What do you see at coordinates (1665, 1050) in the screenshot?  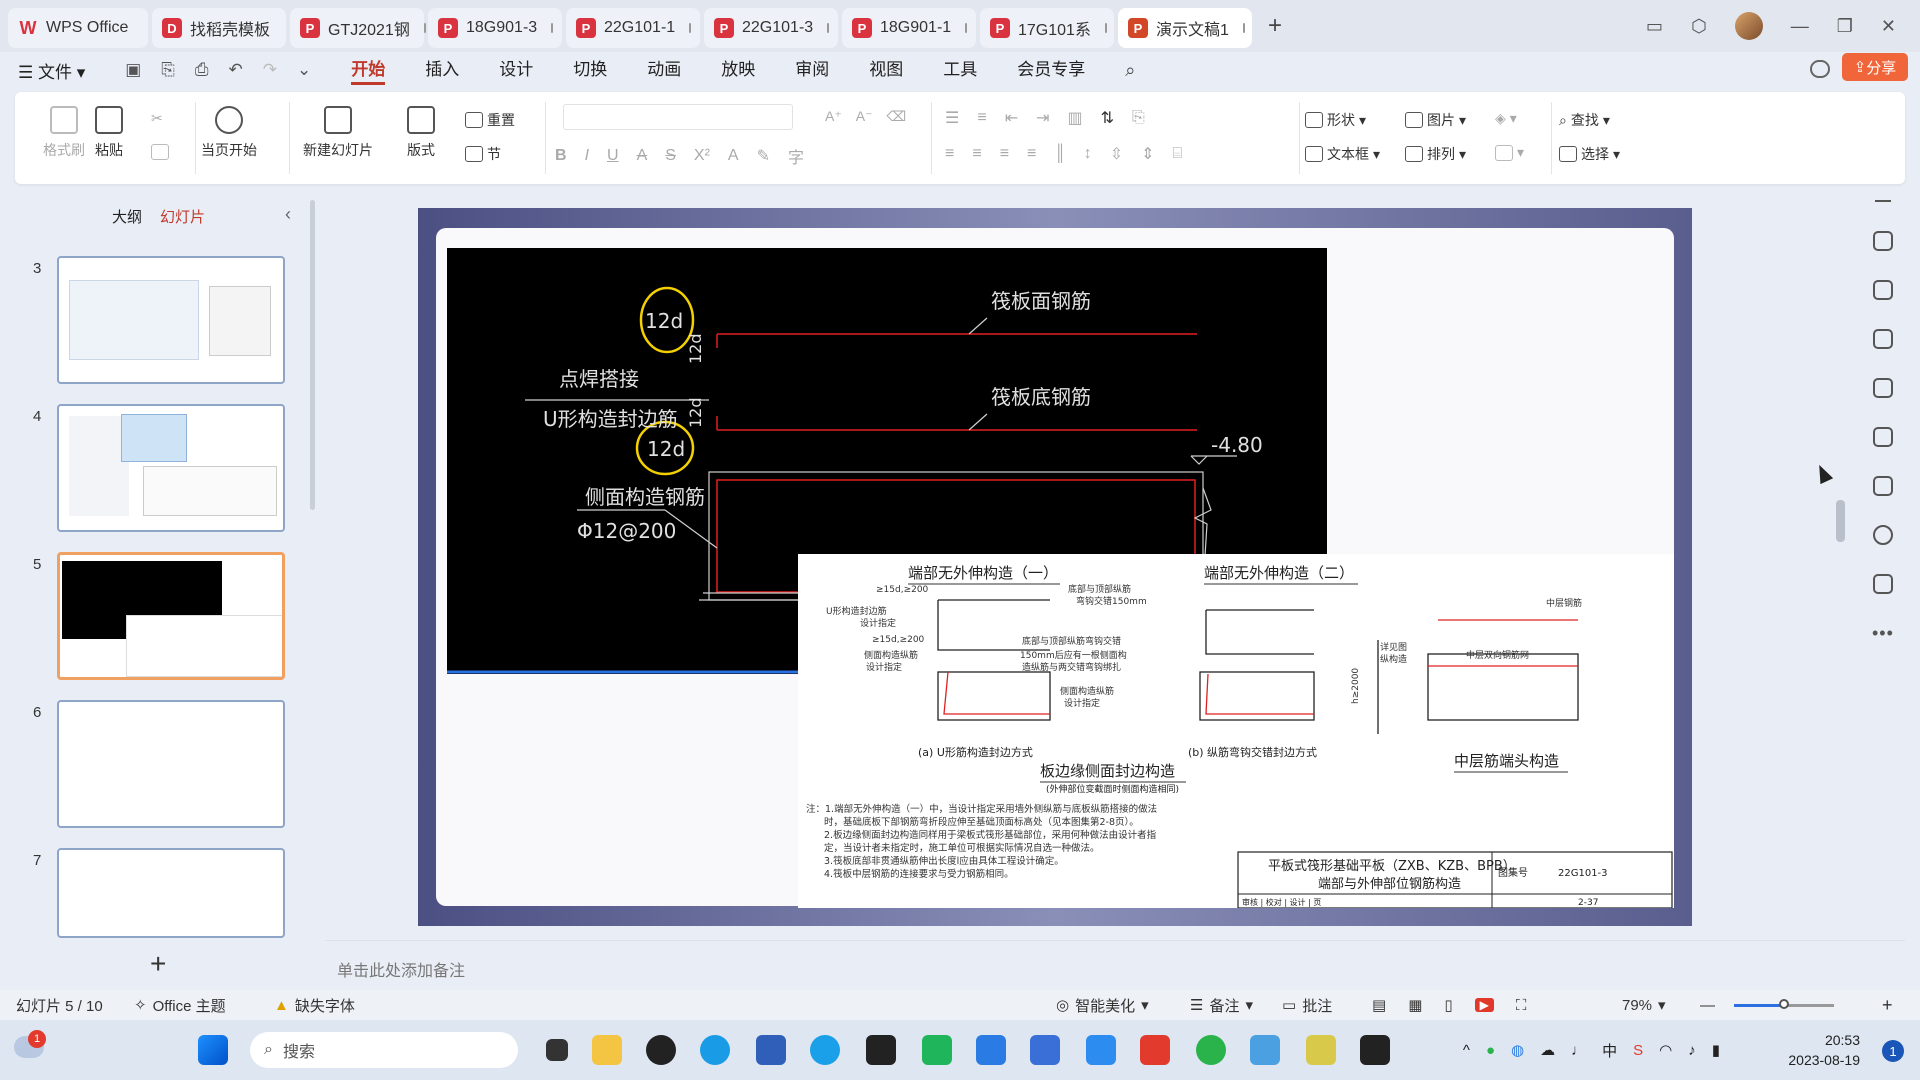 I see `wifi-icon: ◠` at bounding box center [1665, 1050].